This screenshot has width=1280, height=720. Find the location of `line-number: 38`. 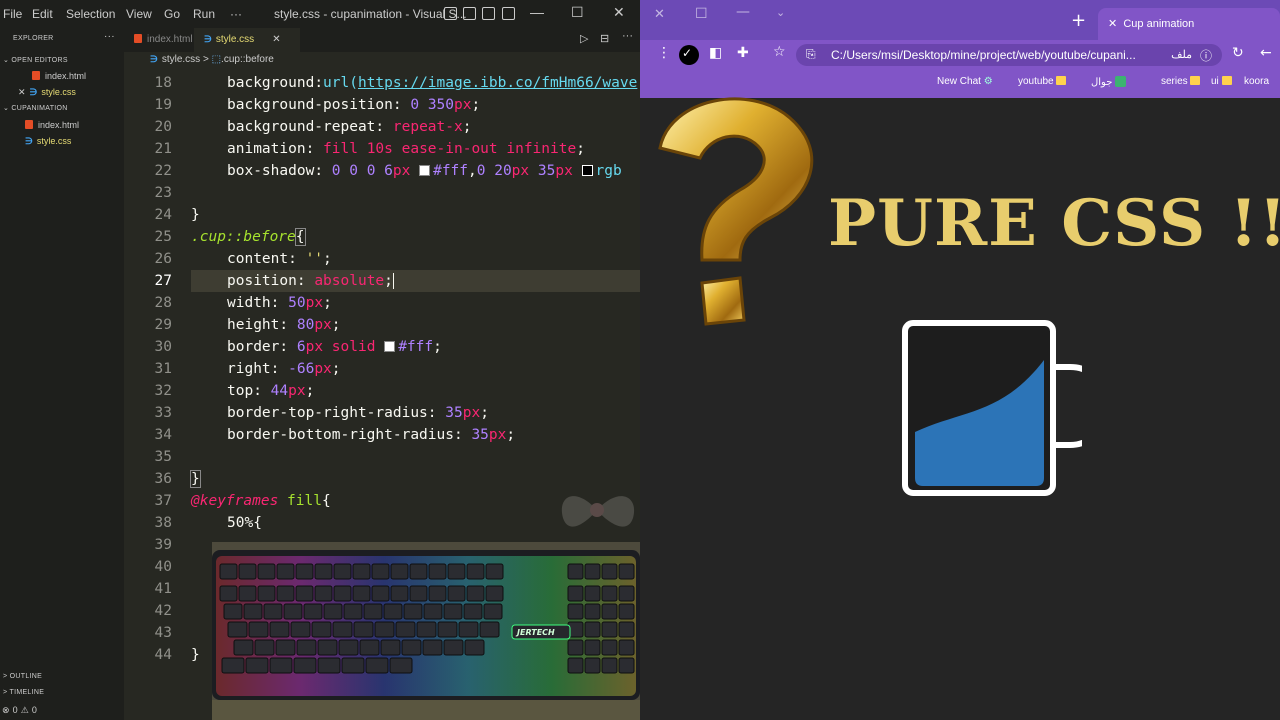

line-number: 38 is located at coordinates (163, 523).